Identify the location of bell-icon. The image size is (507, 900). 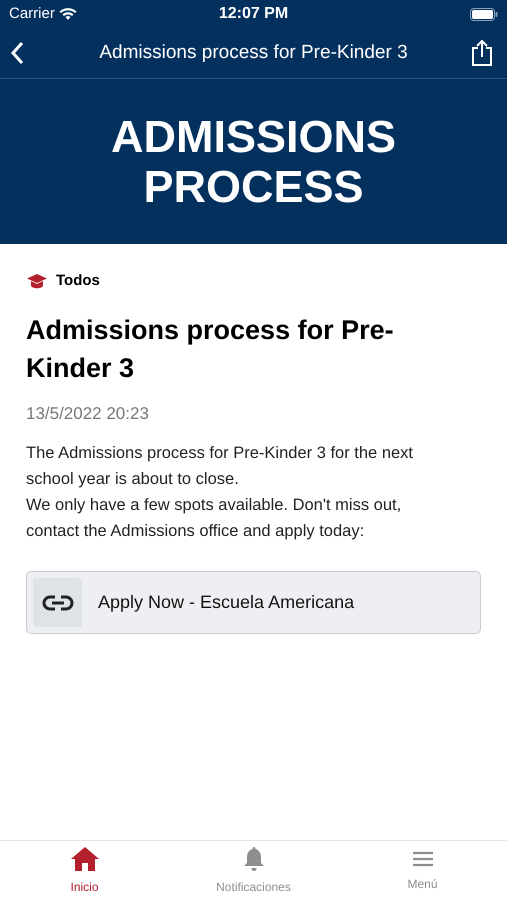
(253, 859).